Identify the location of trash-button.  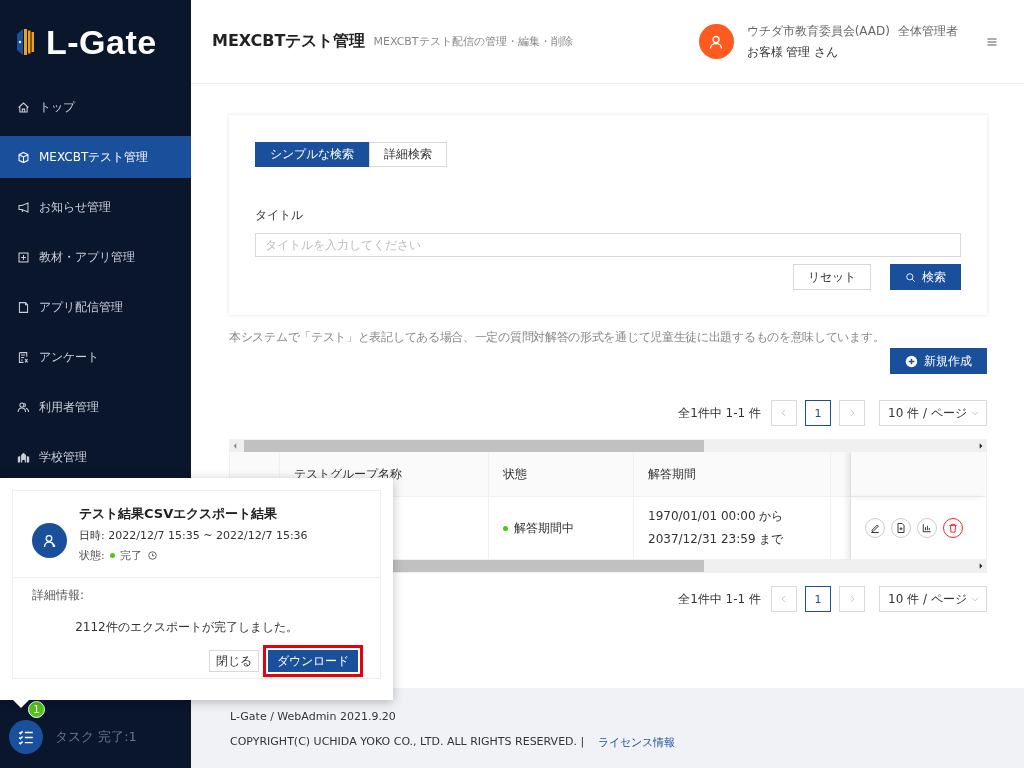
(953, 528).